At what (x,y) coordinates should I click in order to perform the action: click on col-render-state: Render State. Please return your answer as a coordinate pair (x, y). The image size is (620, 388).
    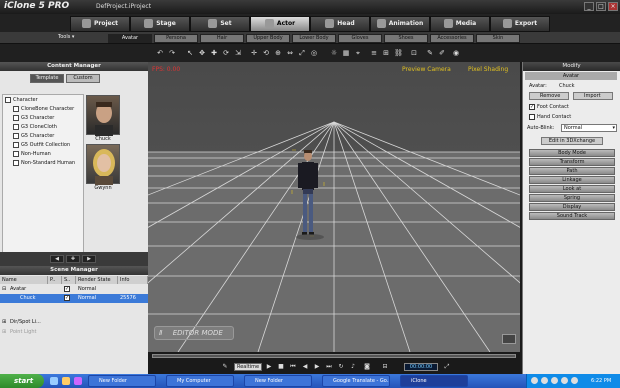
    Looking at the image, I should click on (97, 280).